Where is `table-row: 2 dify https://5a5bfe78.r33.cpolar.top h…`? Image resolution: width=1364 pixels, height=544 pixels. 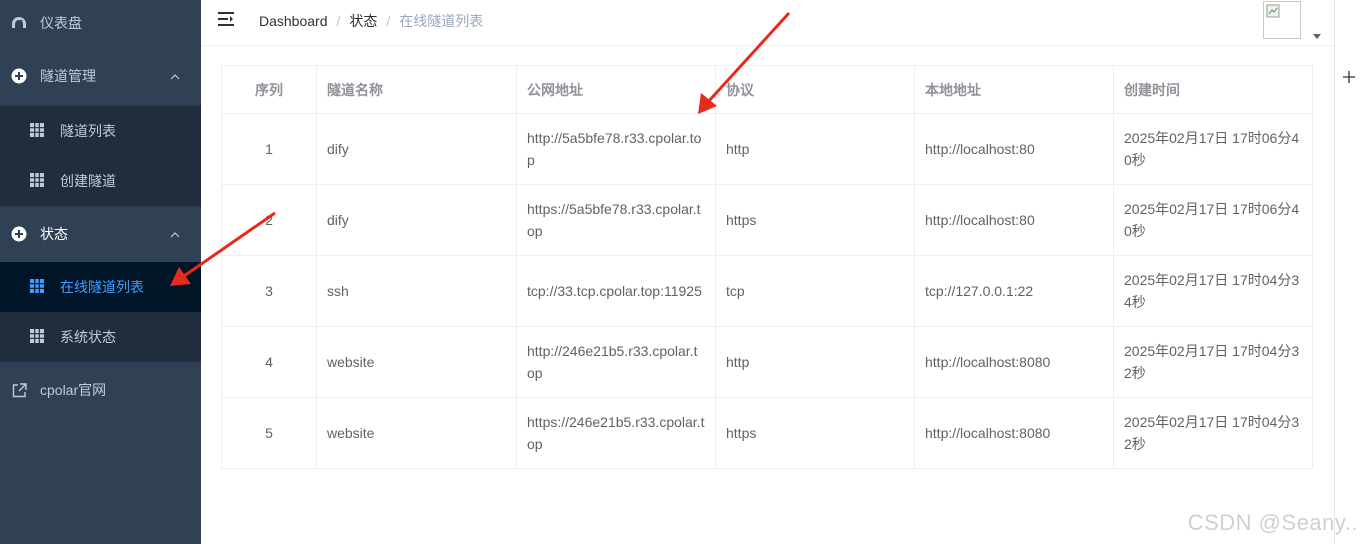 table-row: 2 dify https://5a5bfe78.r33.cpolar.top h… is located at coordinates (767, 220).